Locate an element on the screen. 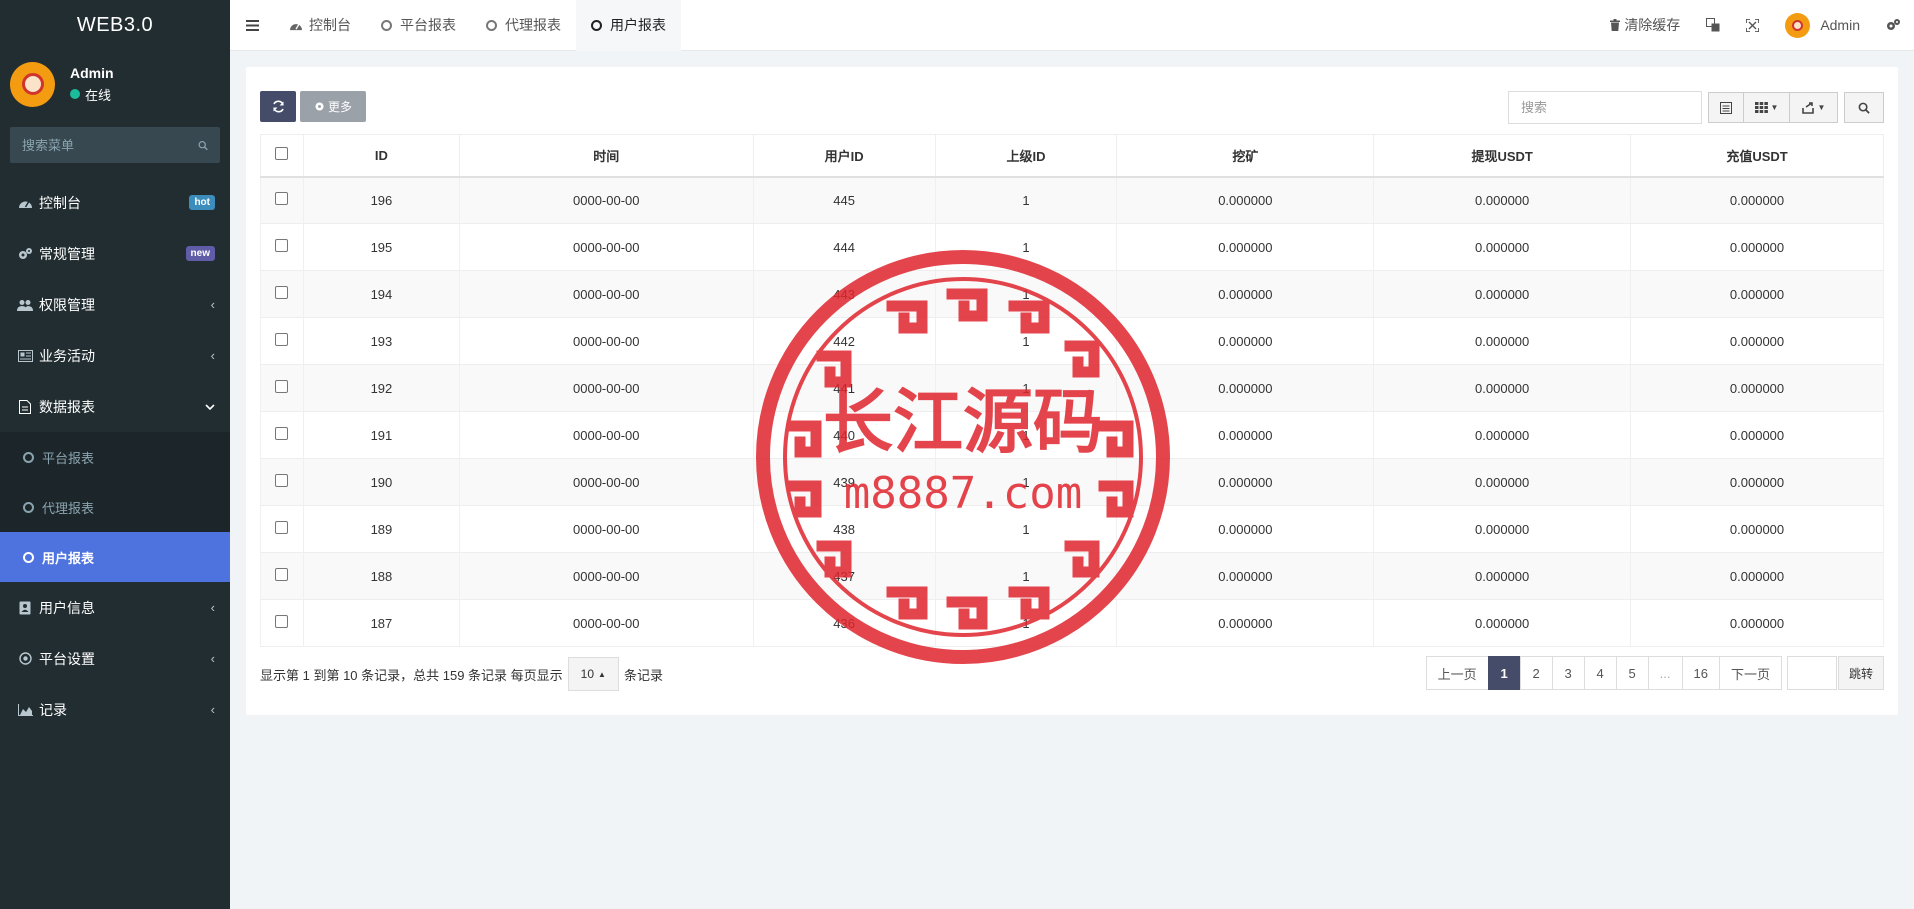  menu-search-input is located at coordinates (110, 145).